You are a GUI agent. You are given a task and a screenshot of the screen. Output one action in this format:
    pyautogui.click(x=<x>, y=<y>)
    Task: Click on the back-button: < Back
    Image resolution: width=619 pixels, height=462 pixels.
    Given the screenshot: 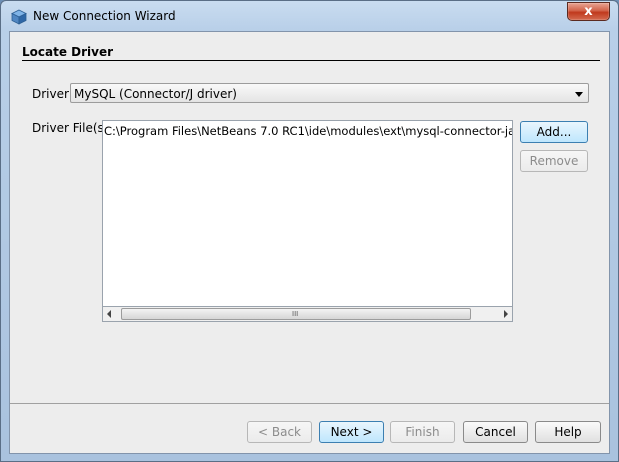 What is the action you would take?
    pyautogui.click(x=279, y=432)
    